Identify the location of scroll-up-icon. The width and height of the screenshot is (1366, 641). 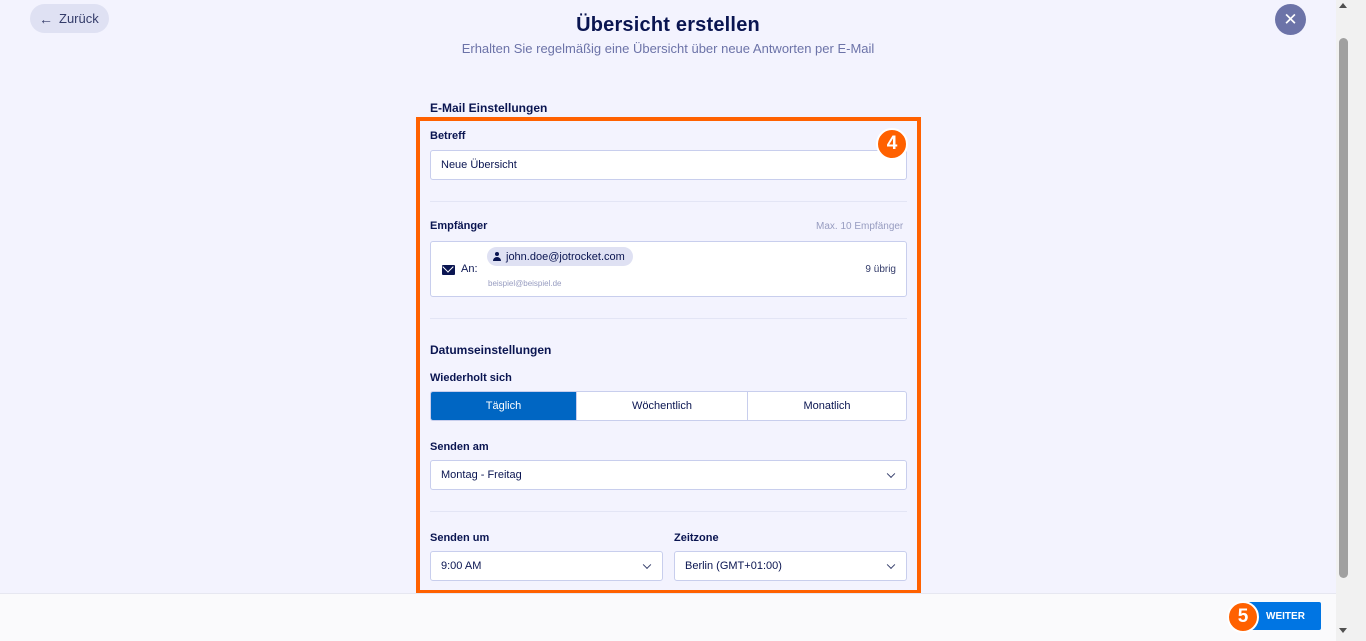
(1343, 5).